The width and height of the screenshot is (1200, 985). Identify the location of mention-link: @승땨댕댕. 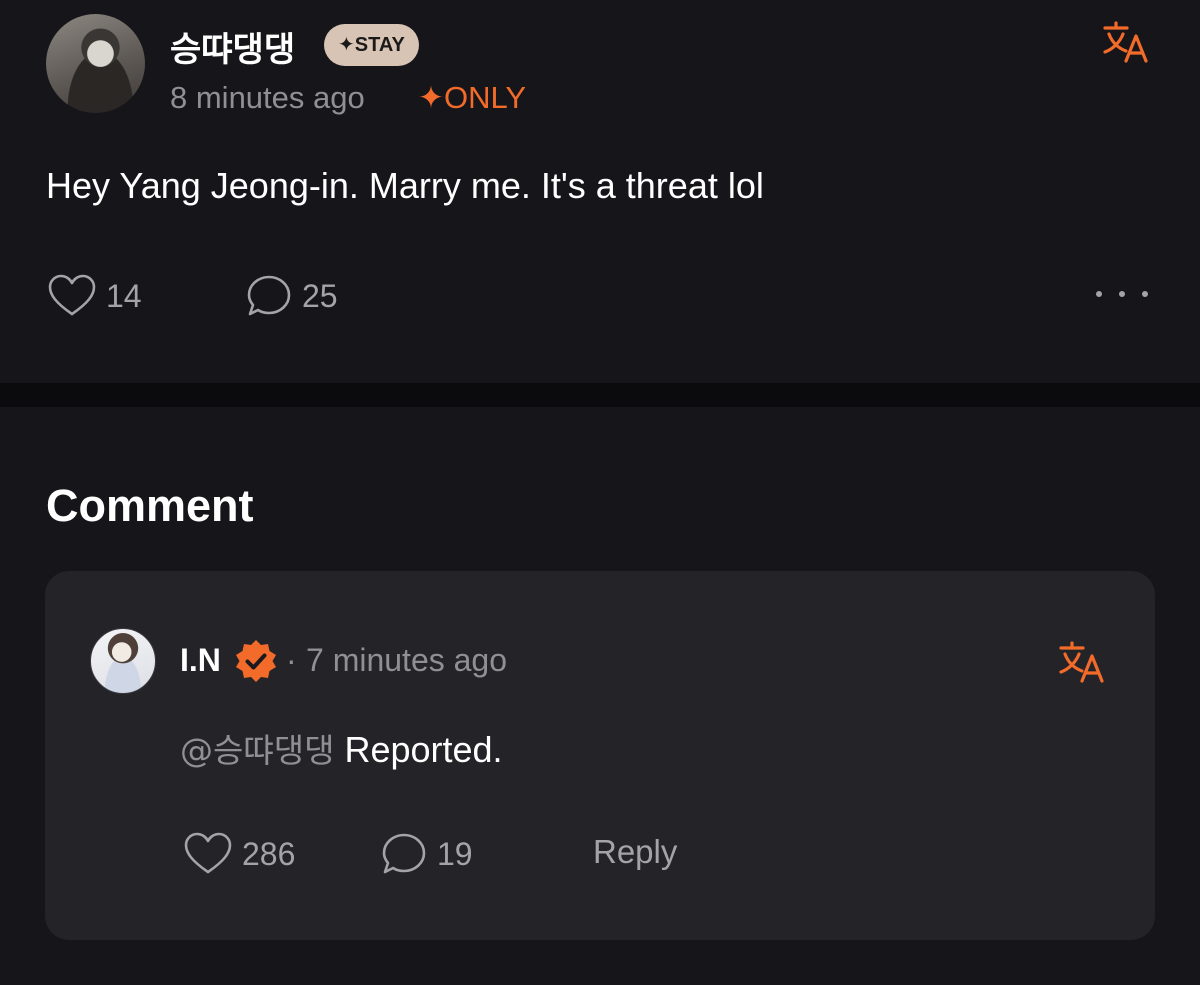
(257, 750).